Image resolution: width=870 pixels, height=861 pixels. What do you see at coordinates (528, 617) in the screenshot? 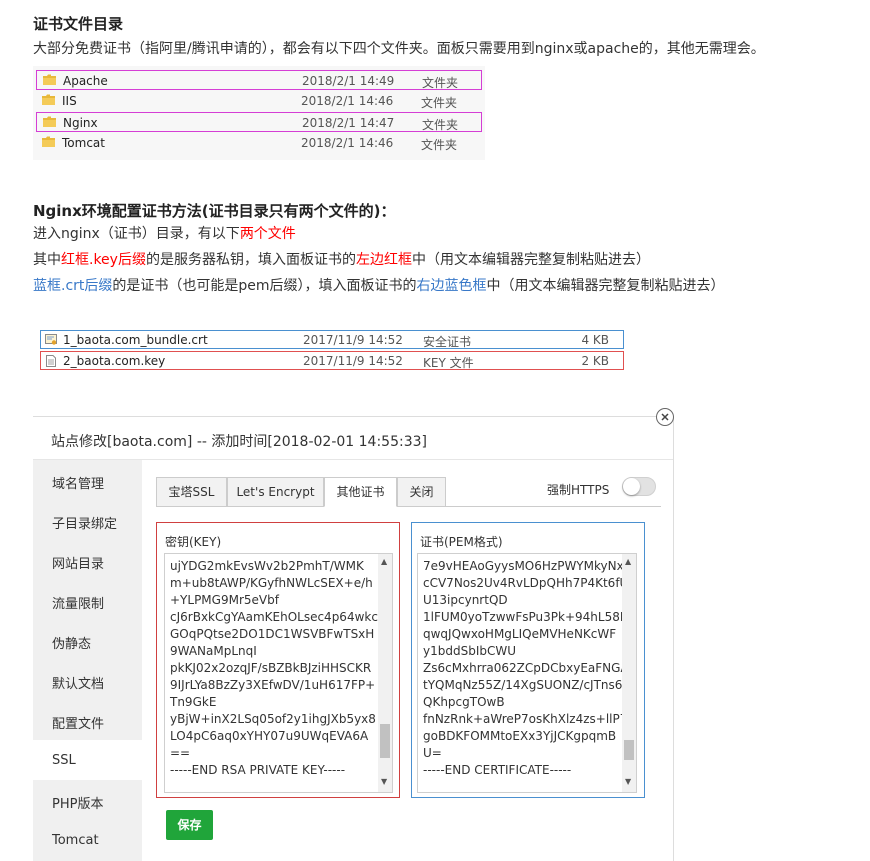
I see `cert-line: 1lFUM0yoTzwwFsPu3Pk+94hL58Er` at bounding box center [528, 617].